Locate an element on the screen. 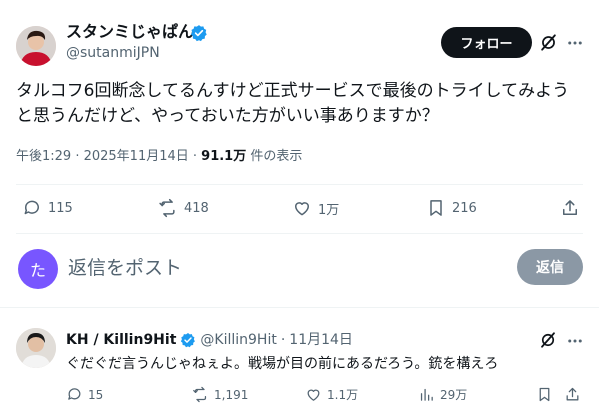  reply-author-avatar is located at coordinates (36, 348).